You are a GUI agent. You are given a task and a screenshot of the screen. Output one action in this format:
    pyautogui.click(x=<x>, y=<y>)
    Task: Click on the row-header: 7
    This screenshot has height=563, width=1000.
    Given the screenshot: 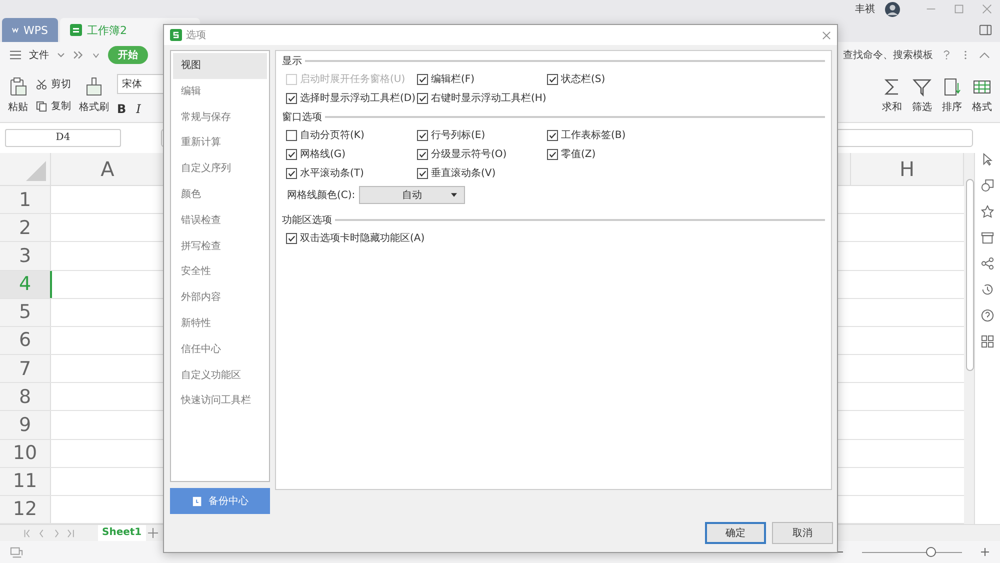 What is the action you would take?
    pyautogui.click(x=25, y=368)
    